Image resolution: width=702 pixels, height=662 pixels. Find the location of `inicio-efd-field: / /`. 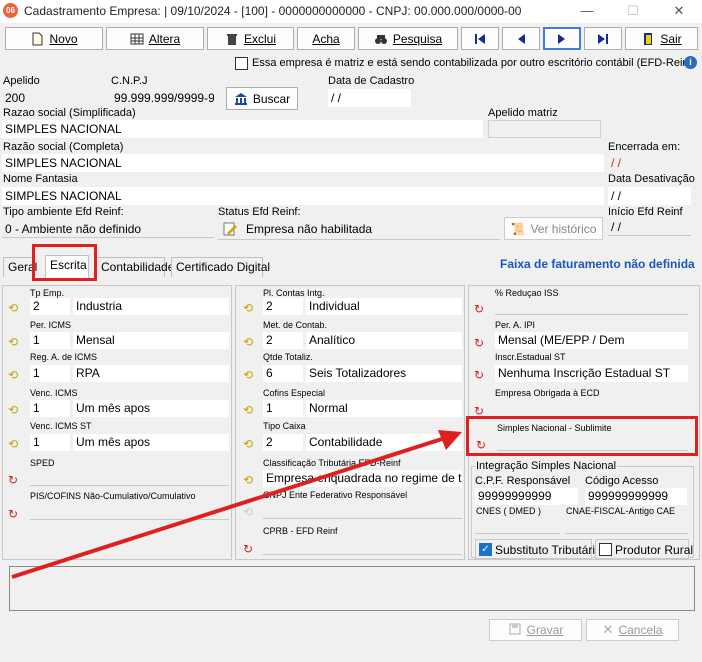

inicio-efd-field: / / is located at coordinates (649, 227).